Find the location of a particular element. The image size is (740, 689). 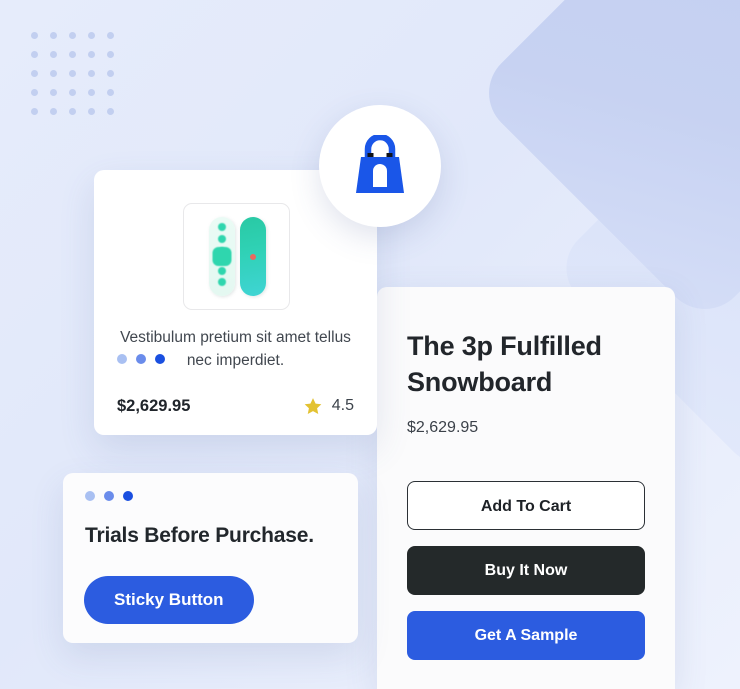

star-icon is located at coordinates (313, 406).